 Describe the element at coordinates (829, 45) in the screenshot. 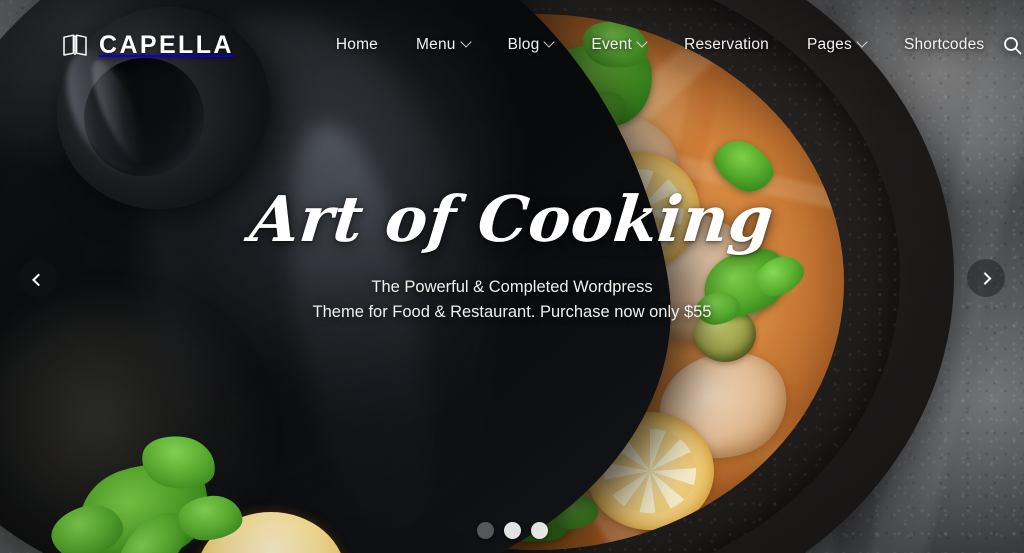

I see `nav-label: Pages` at that location.